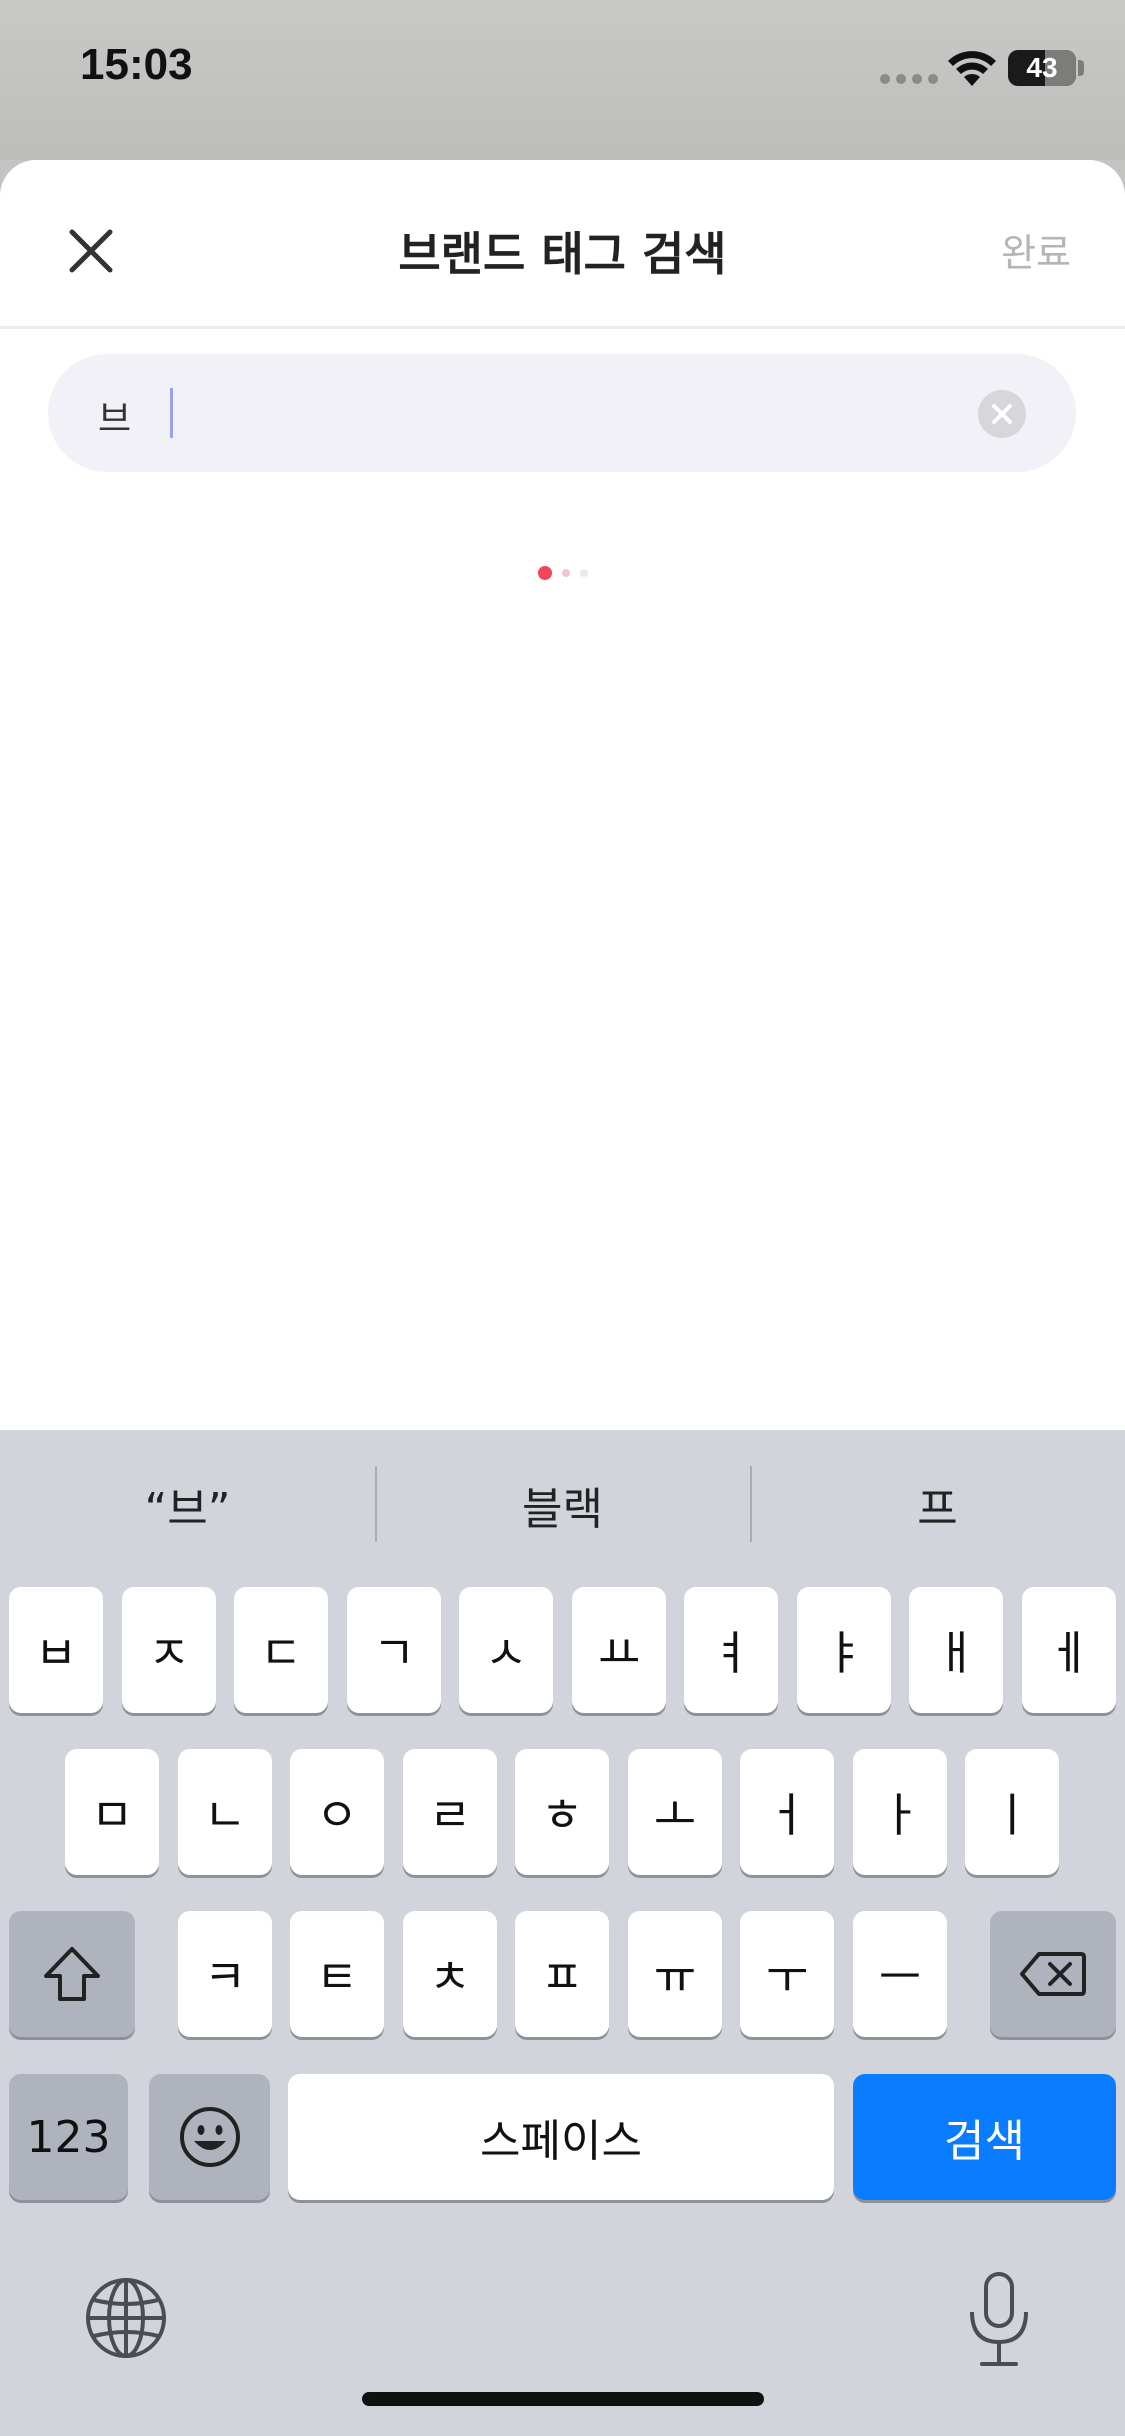 Image resolution: width=1125 pixels, height=2436 pixels. What do you see at coordinates (562, 327) in the screenshot?
I see `header-divider` at bounding box center [562, 327].